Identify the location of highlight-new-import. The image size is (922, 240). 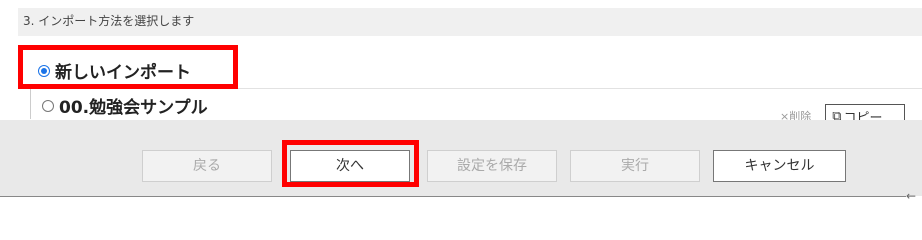
(128, 67).